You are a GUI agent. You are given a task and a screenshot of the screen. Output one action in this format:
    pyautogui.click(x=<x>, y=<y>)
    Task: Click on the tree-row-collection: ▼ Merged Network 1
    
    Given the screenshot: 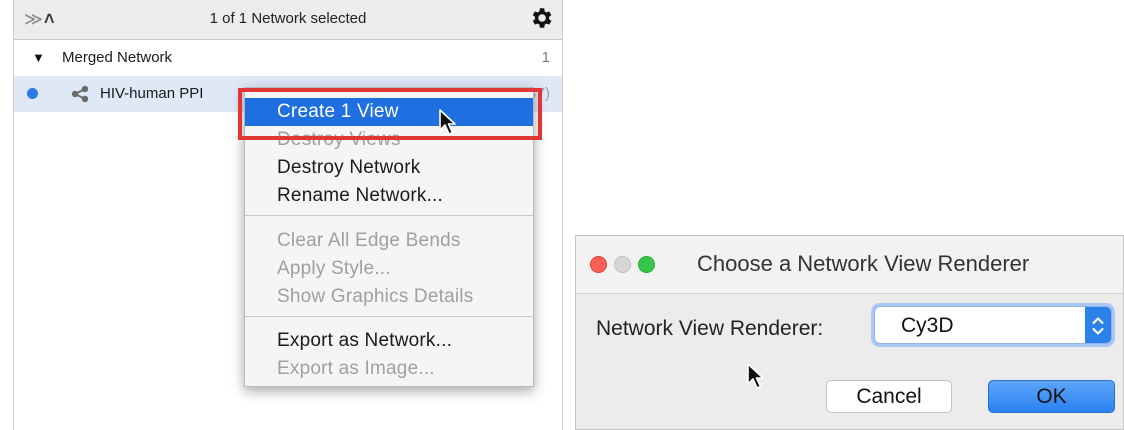 What is the action you would take?
    pyautogui.click(x=288, y=58)
    